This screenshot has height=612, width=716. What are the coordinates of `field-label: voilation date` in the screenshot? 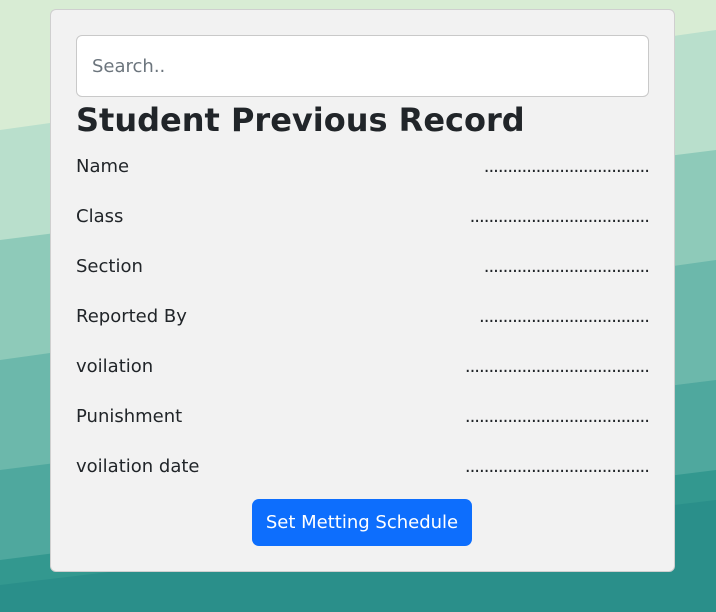 It's located at (138, 466).